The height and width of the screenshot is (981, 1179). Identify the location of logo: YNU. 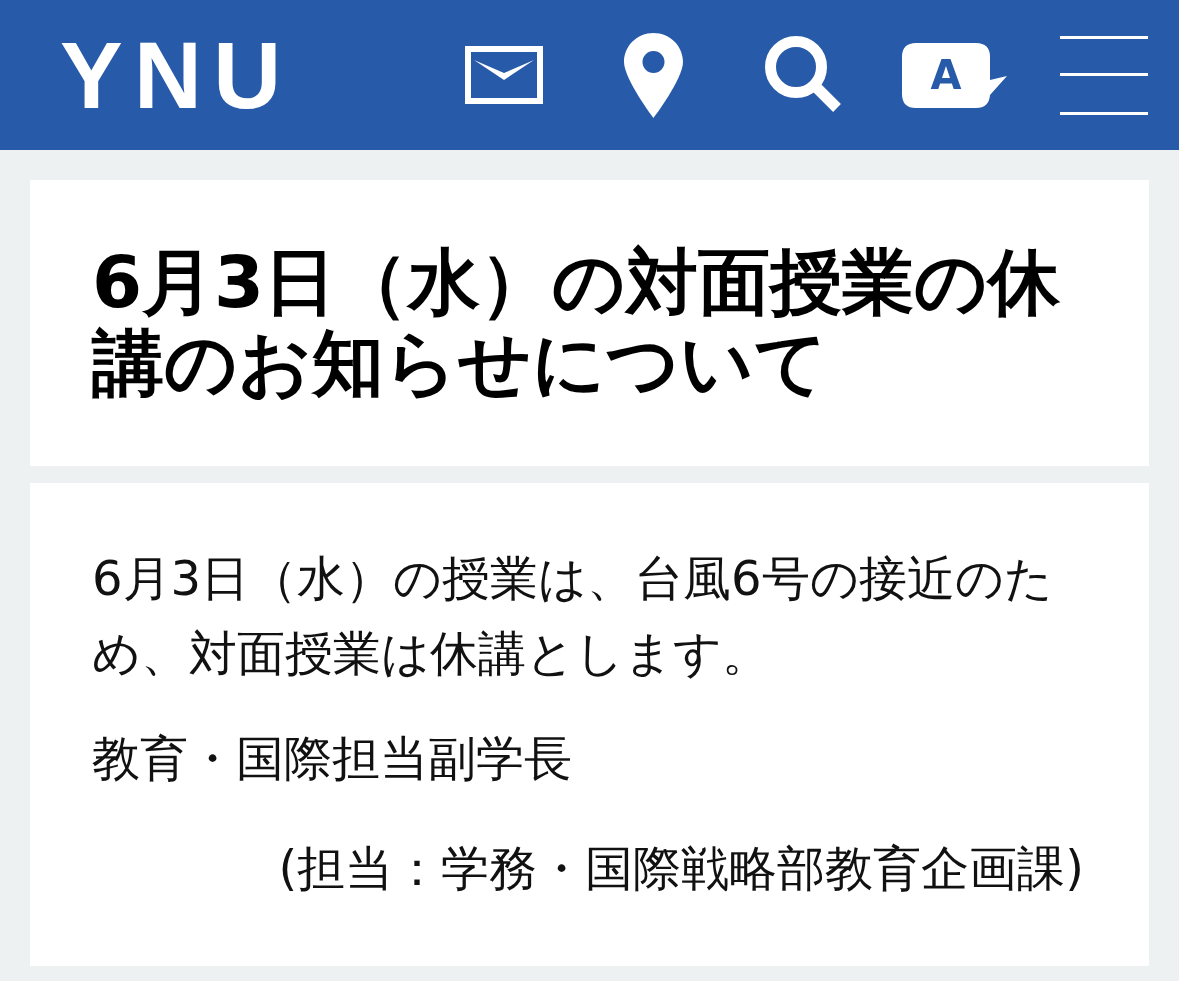
(176, 76).